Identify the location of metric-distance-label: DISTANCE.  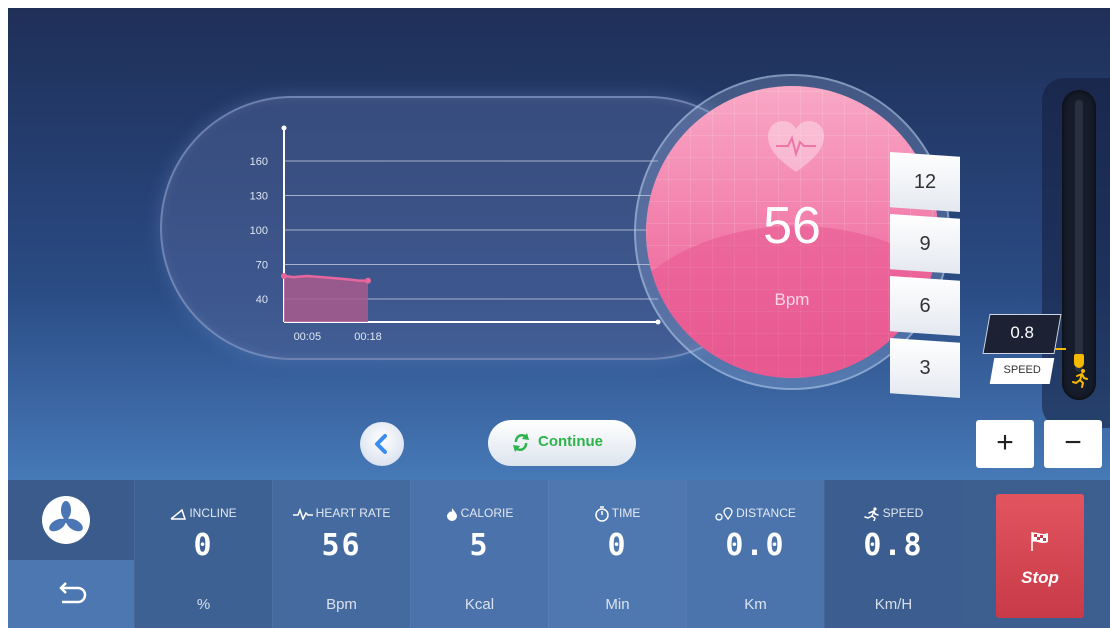
(766, 513).